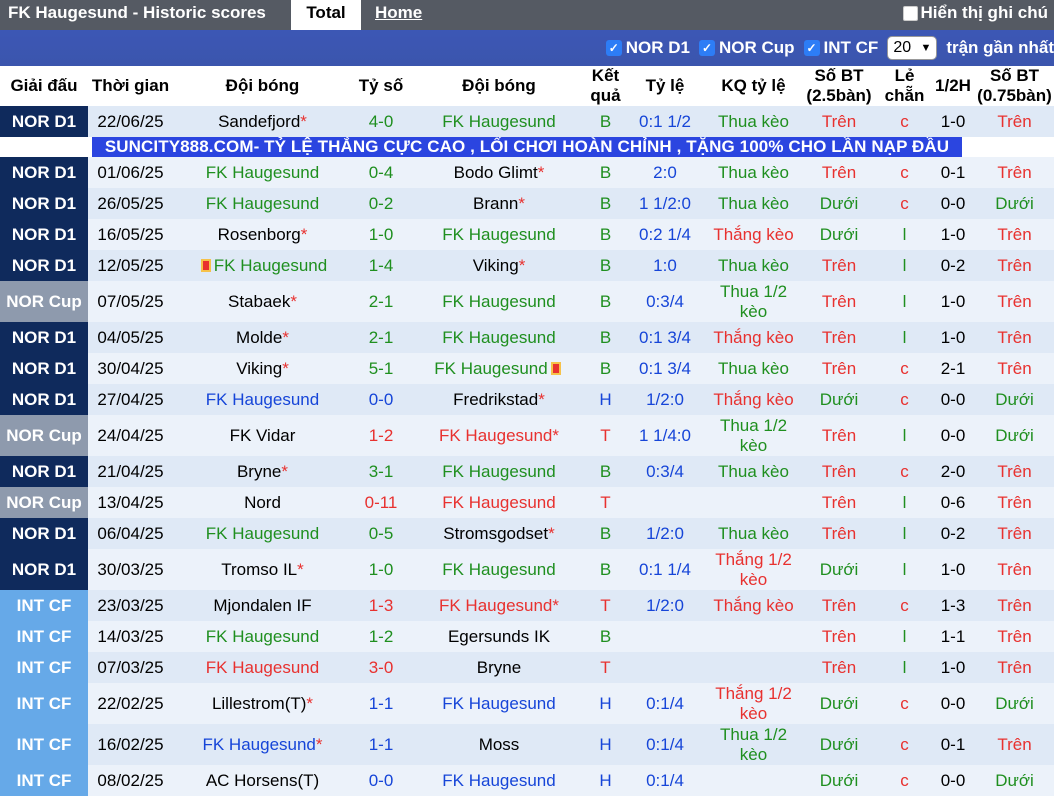 The height and width of the screenshot is (800, 1054). I want to click on match-score: 4-0, so click(381, 121).